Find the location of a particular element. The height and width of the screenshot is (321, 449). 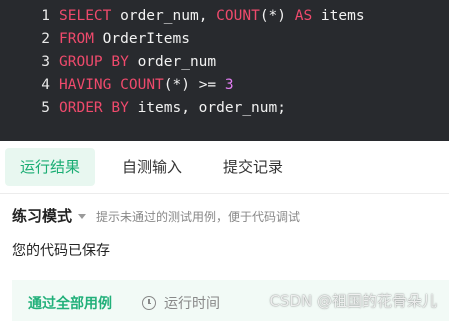

practice-mode-selector: 练习模式 提示未通过的测试用例，便于代码调试 is located at coordinates (156, 216).